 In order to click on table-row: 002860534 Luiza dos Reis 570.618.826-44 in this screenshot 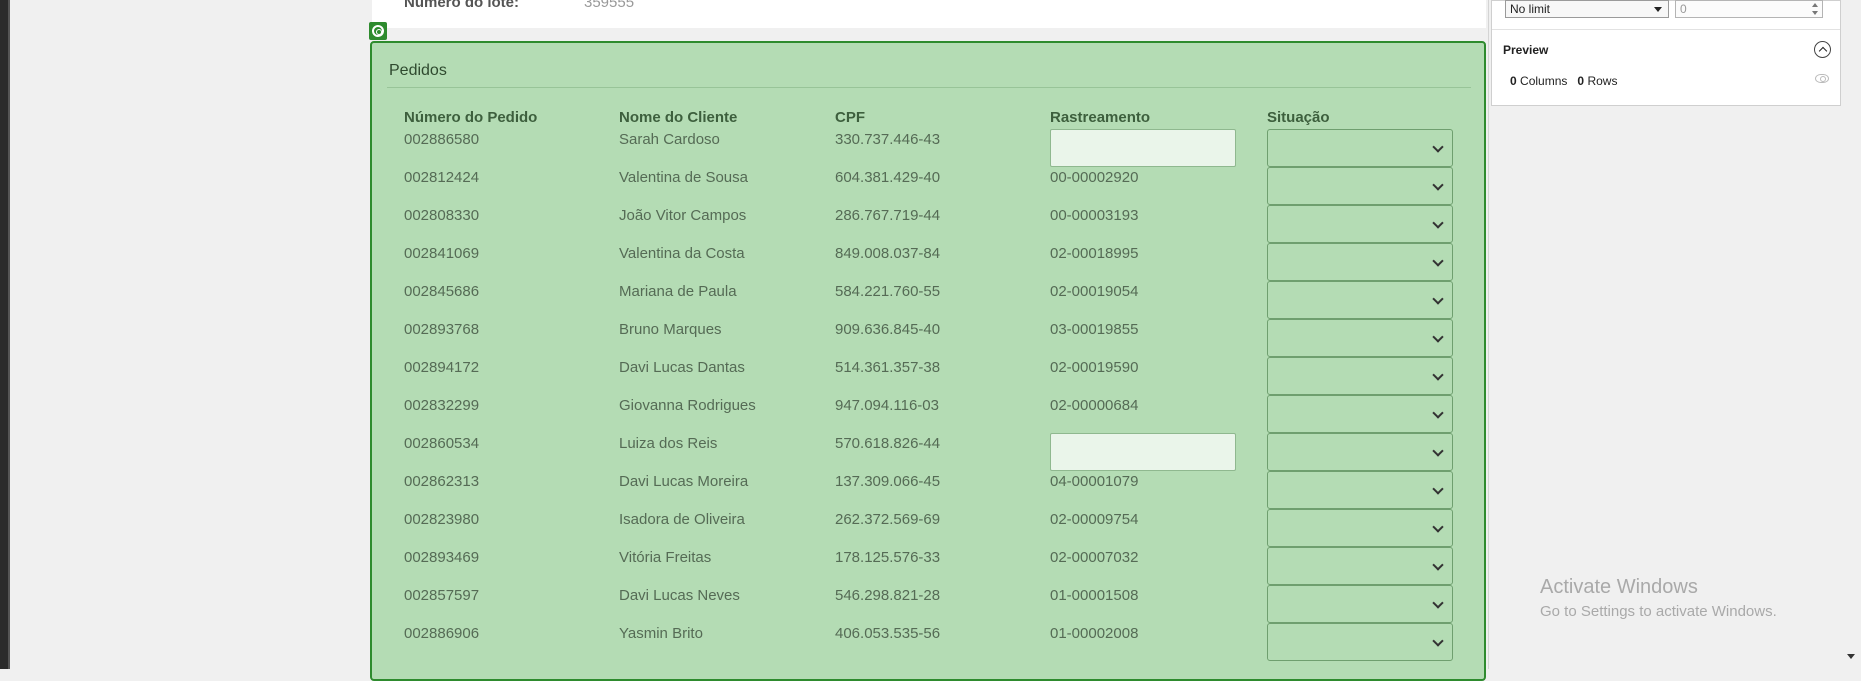, I will do `click(930, 453)`.